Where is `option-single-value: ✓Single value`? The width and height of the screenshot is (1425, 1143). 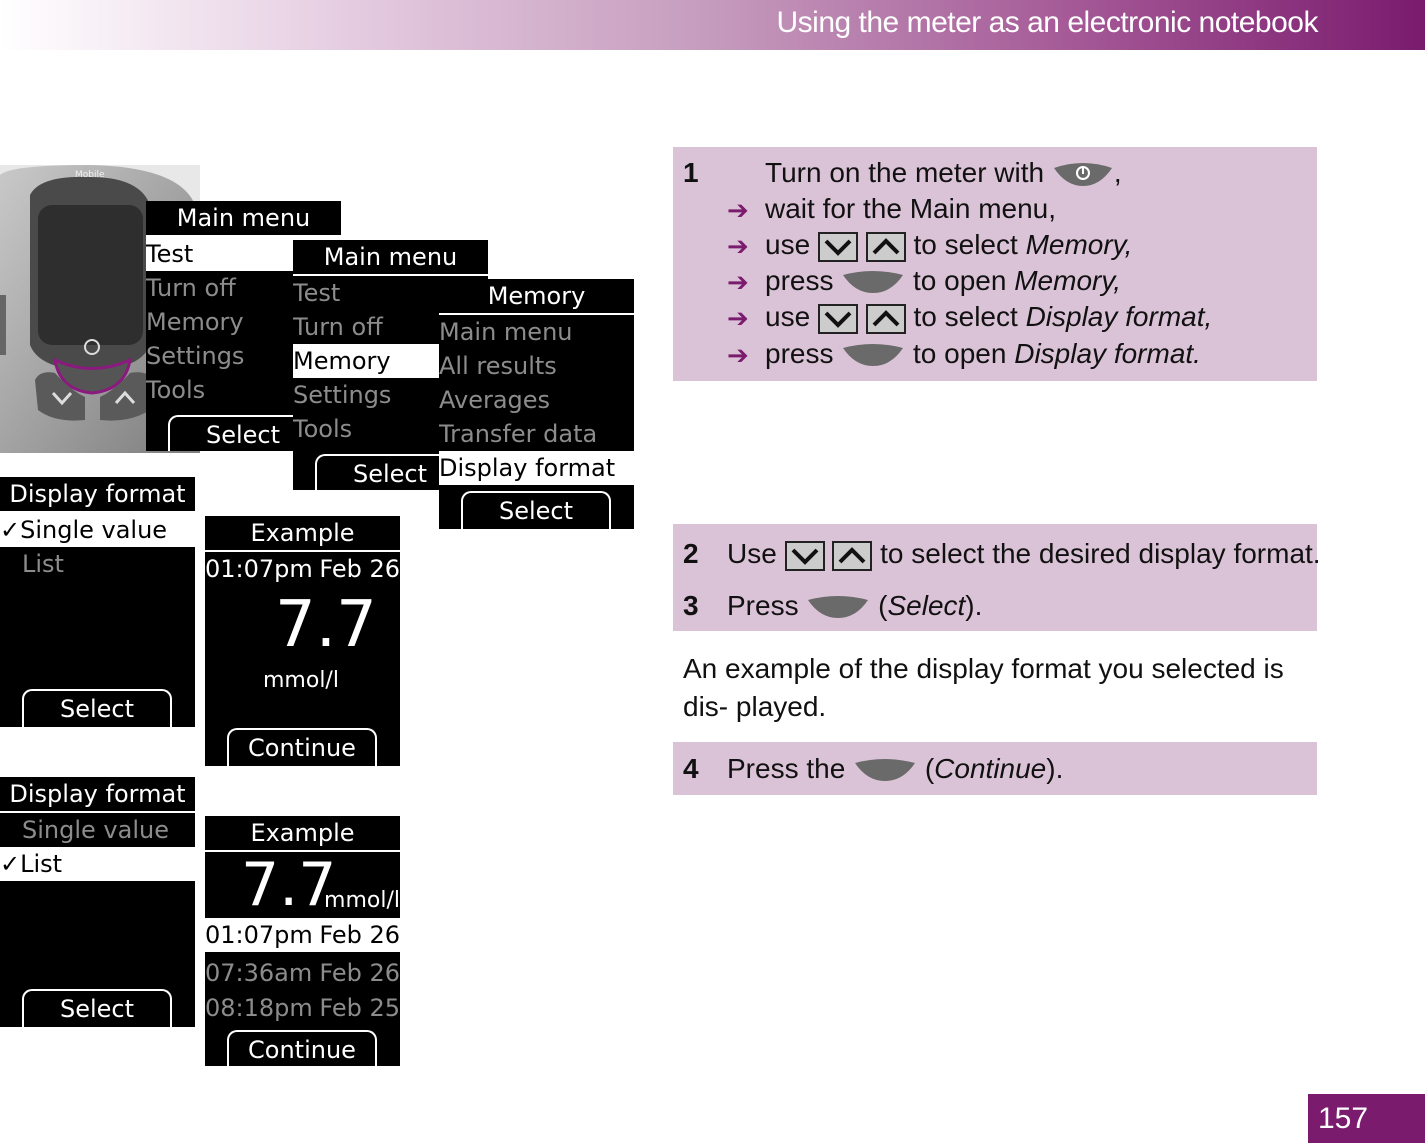
option-single-value: ✓Single value is located at coordinates (97, 530).